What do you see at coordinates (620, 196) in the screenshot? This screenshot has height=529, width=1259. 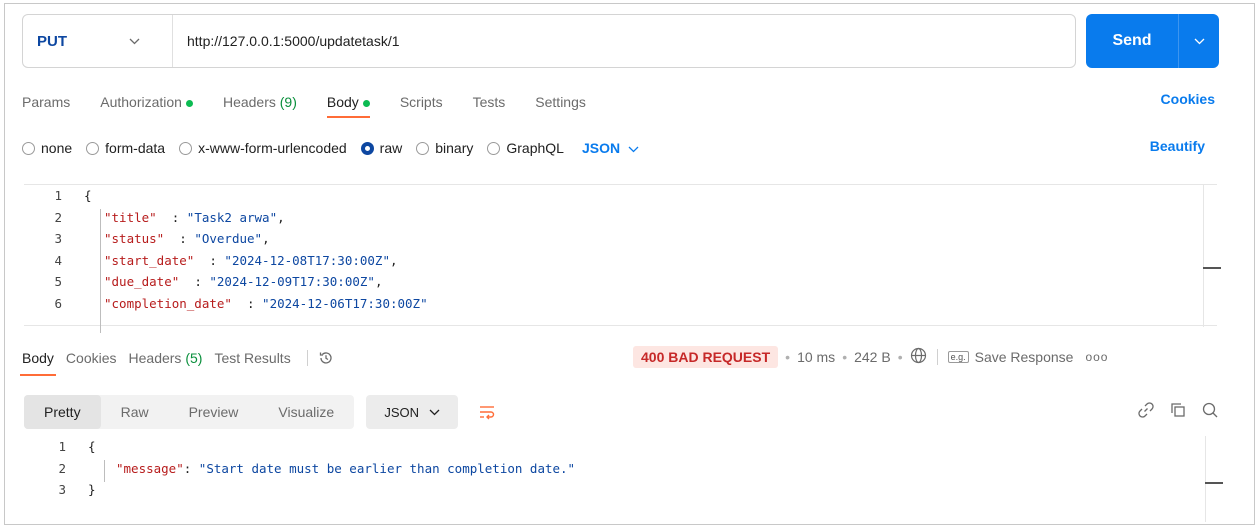 I see `code-line: 1{` at bounding box center [620, 196].